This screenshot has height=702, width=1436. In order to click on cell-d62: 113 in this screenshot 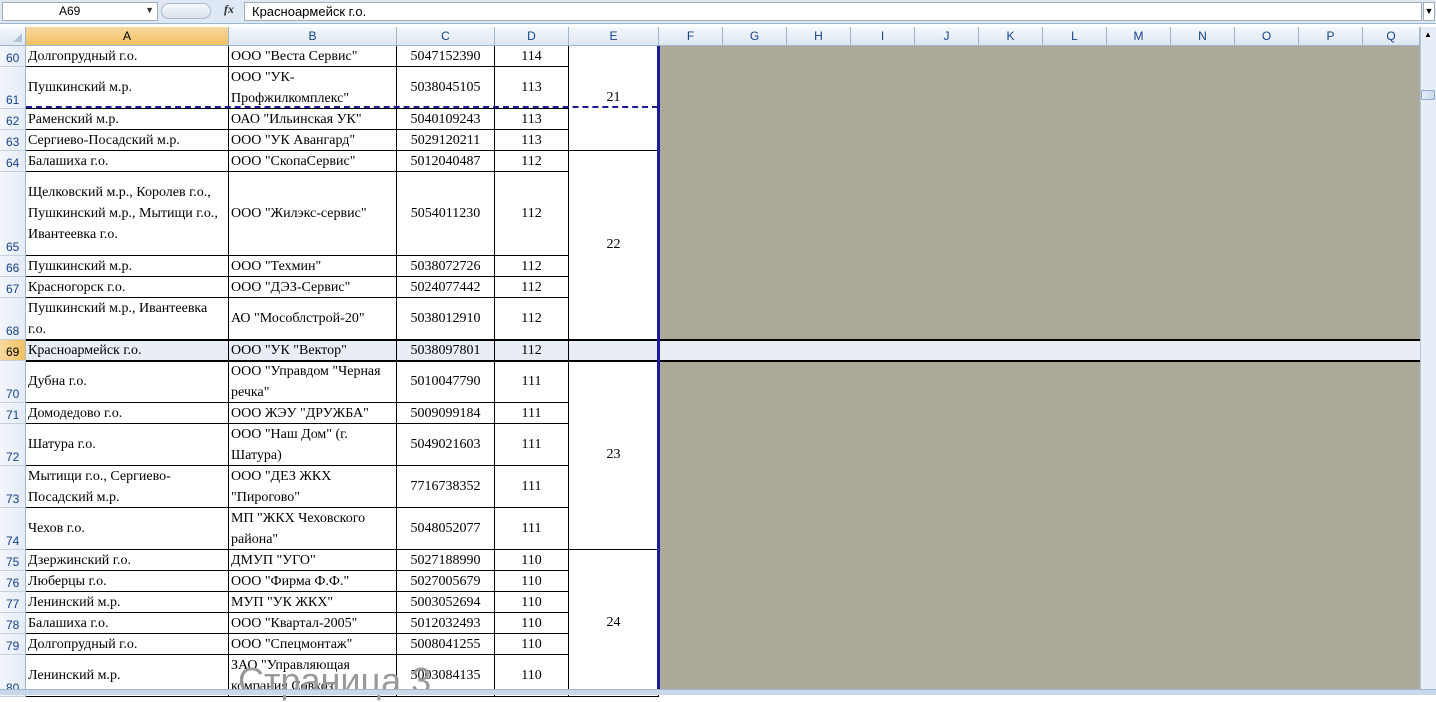, I will do `click(532, 119)`.